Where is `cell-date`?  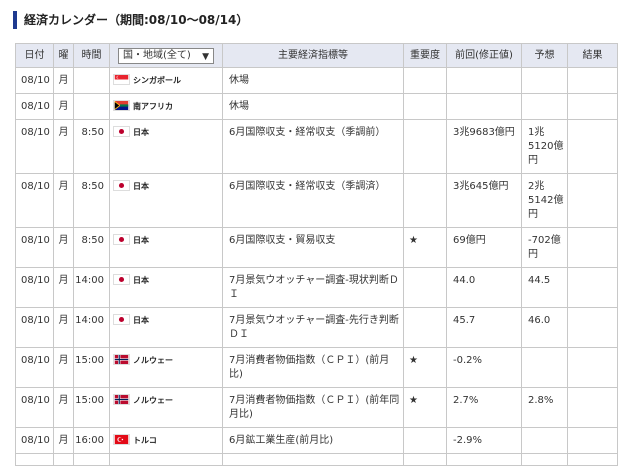 cell-date is located at coordinates (34, 459).